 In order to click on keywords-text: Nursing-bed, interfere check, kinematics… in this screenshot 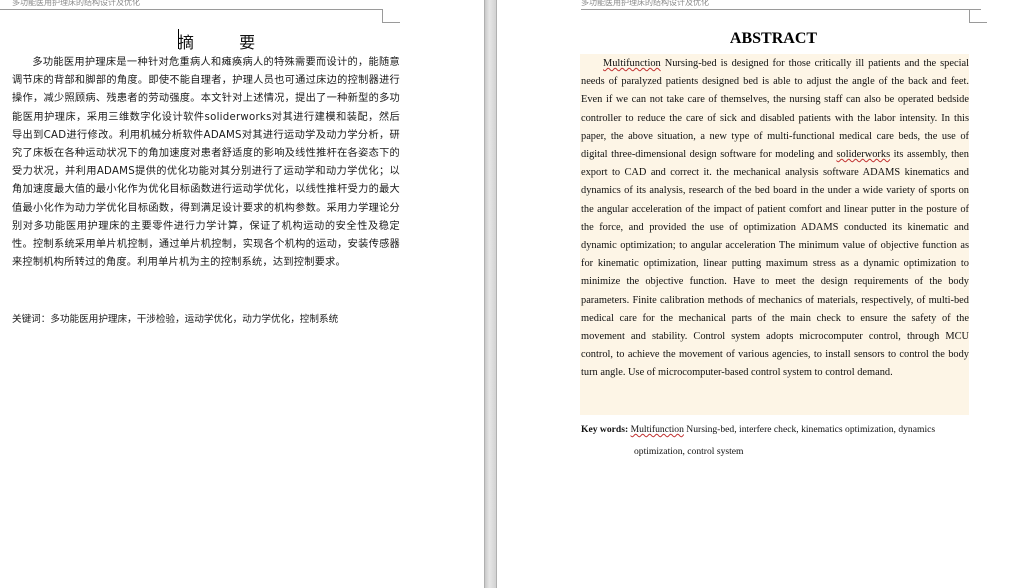, I will do `click(809, 429)`.